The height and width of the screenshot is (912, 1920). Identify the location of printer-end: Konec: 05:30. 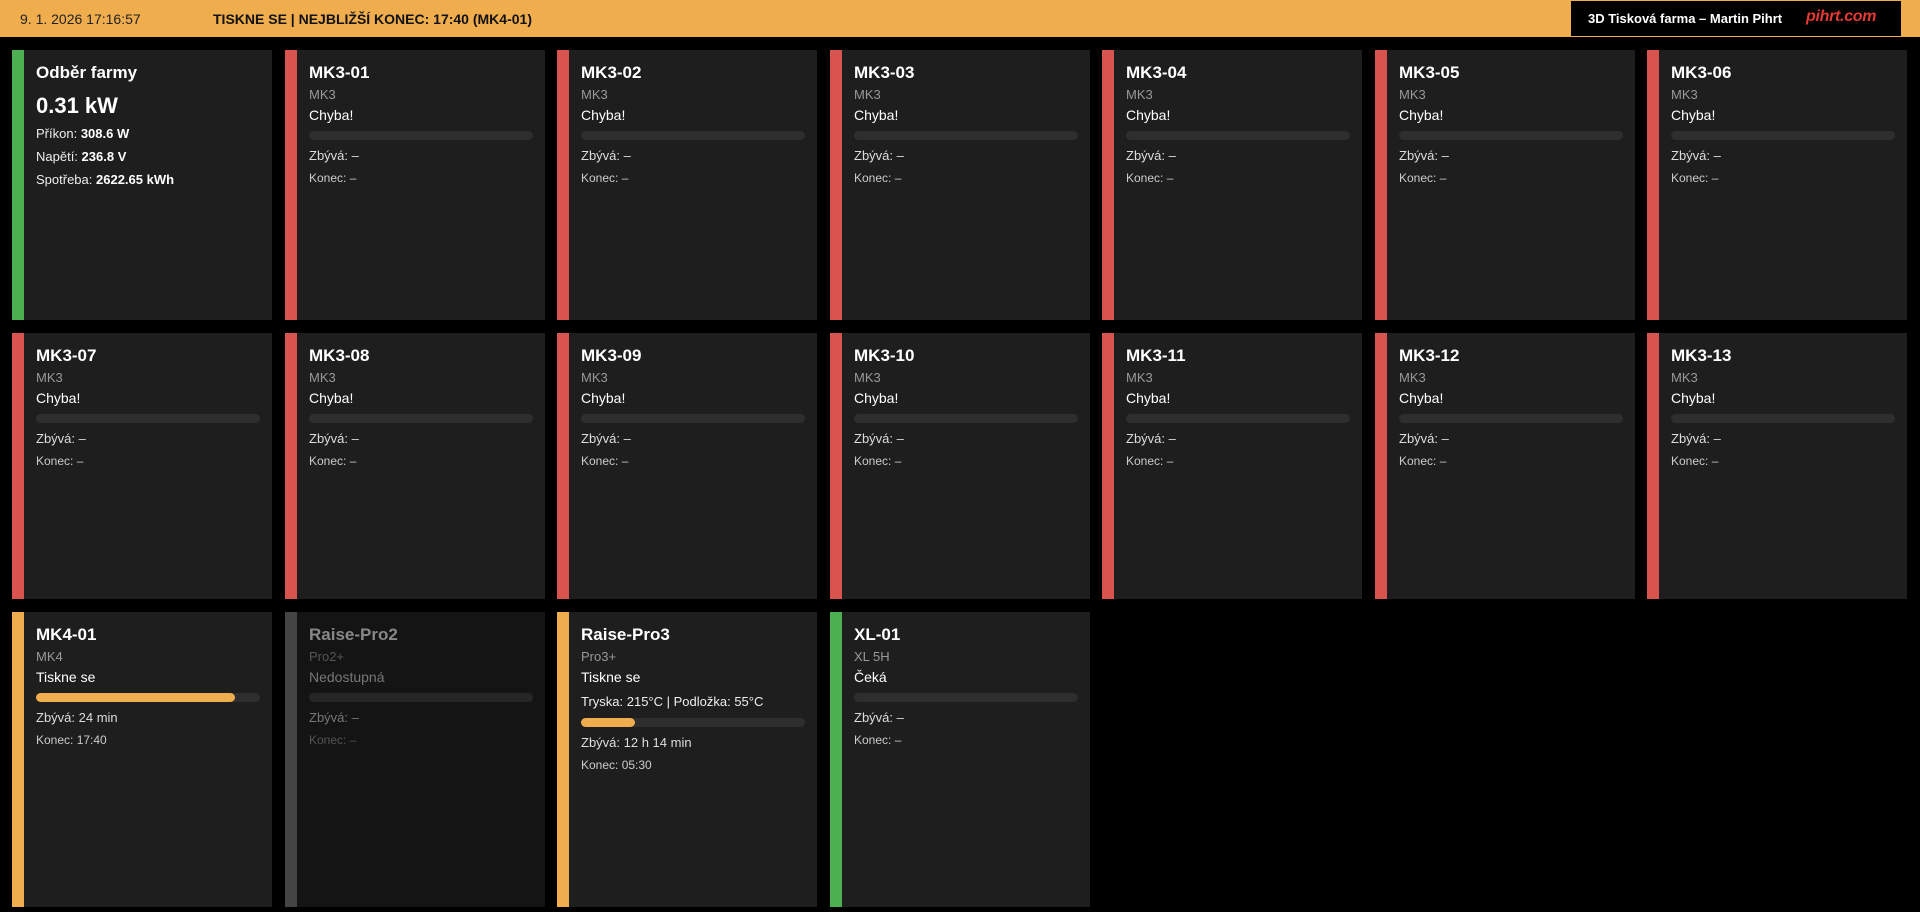
(616, 765).